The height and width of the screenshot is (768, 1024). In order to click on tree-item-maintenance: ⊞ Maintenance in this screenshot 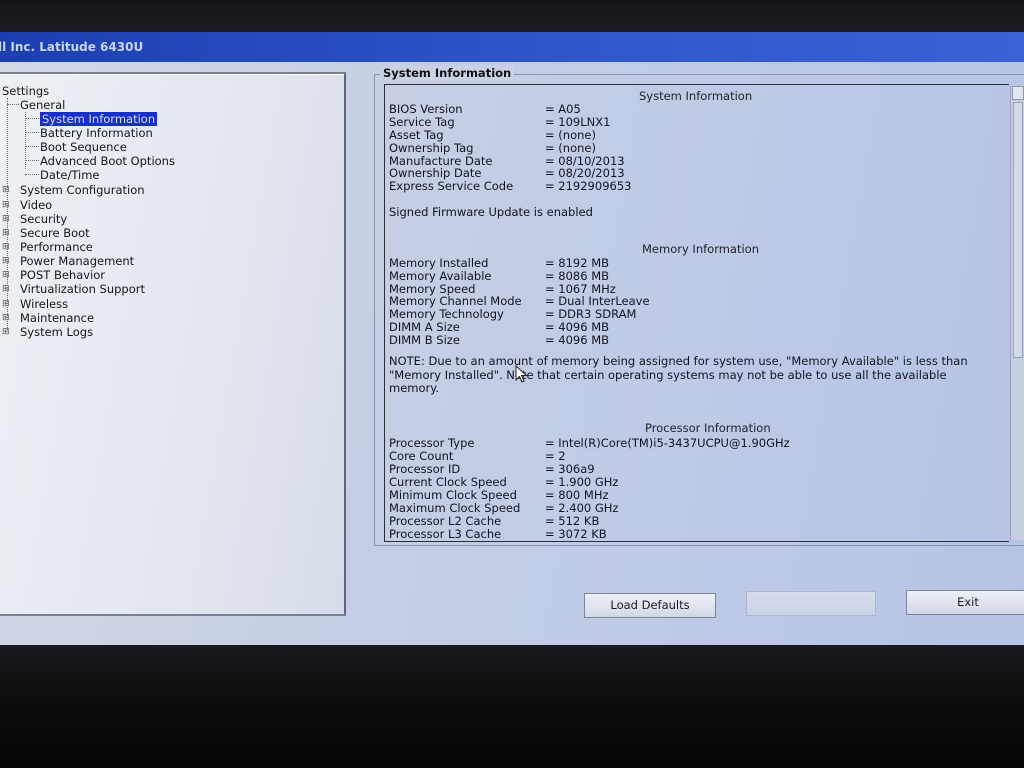, I will do `click(48, 318)`.